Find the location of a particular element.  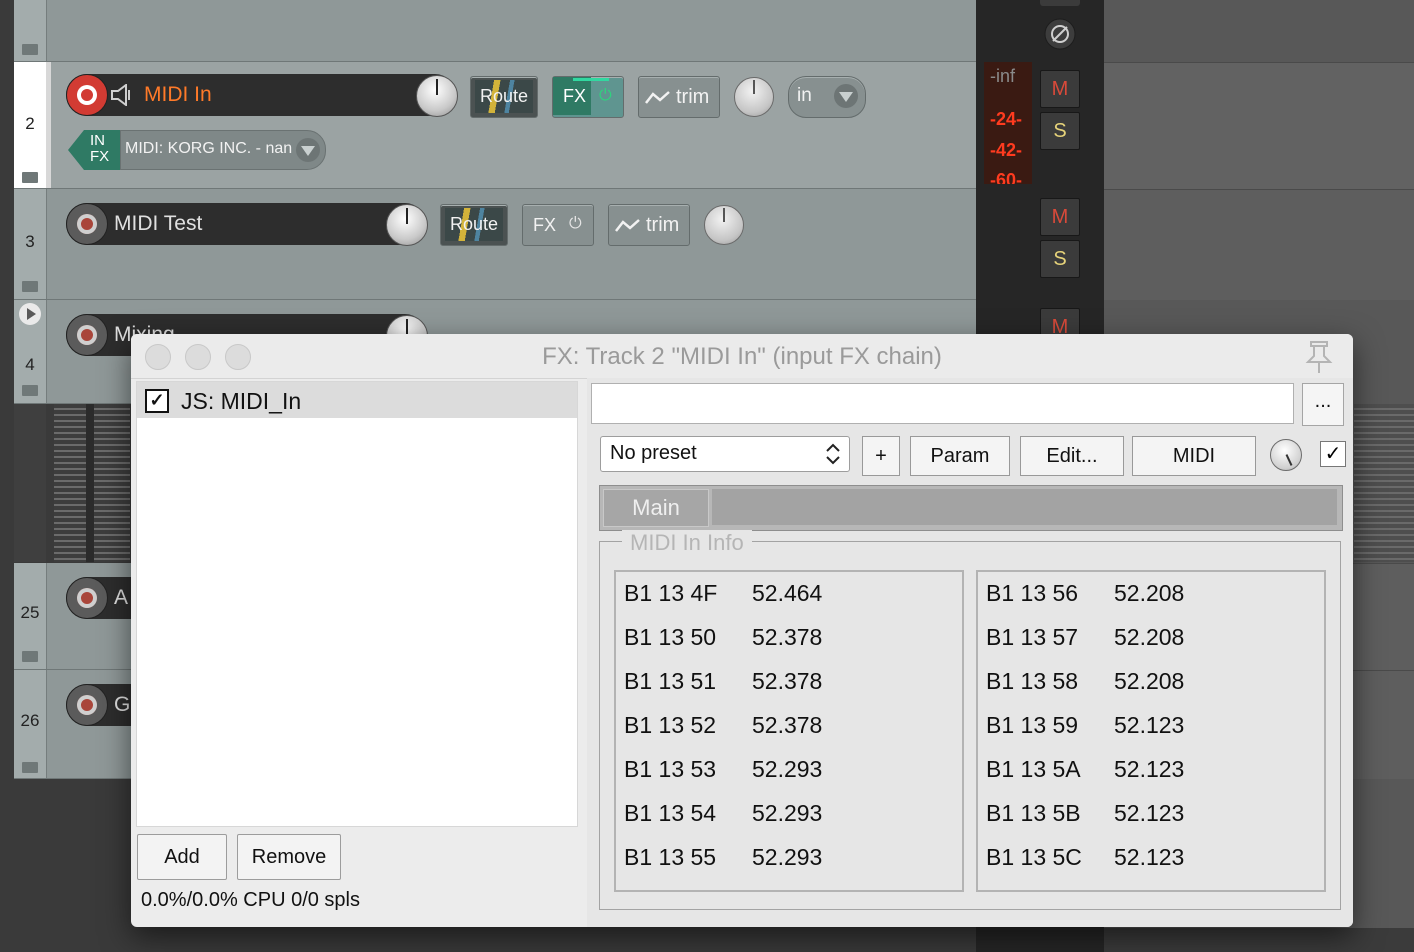

plugin-enable-checkbox: ✓ is located at coordinates (157, 401).